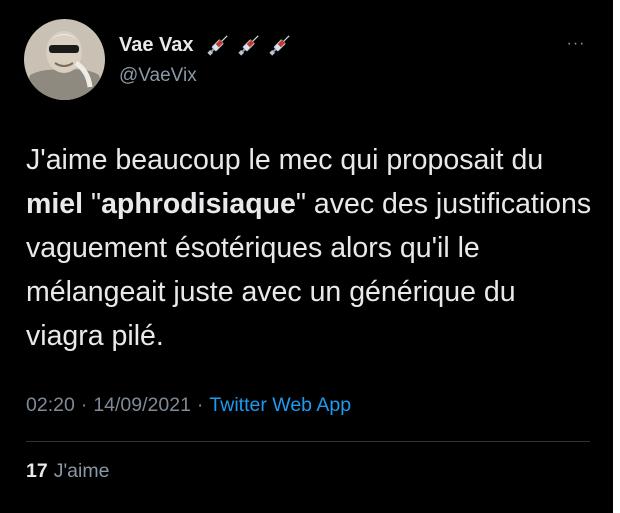  I want to click on likes-label: J'aime, so click(81, 471).